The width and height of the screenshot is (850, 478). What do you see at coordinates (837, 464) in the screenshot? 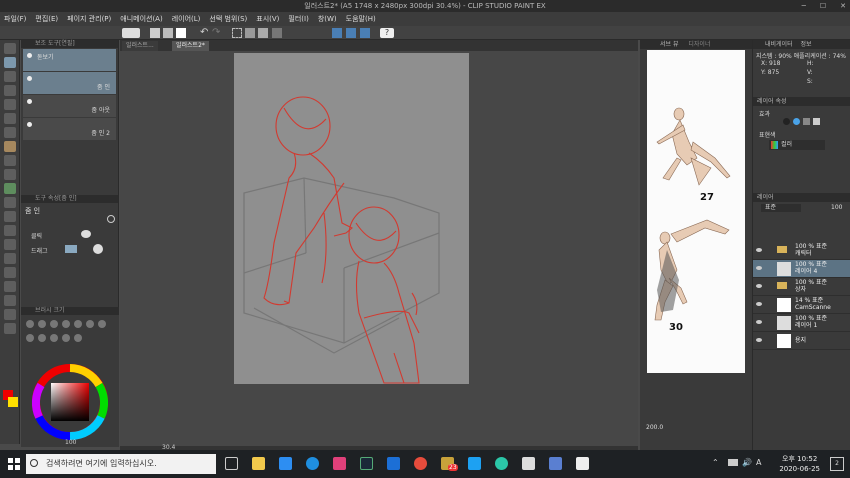
I see `notification-center-icon: 2` at bounding box center [837, 464].